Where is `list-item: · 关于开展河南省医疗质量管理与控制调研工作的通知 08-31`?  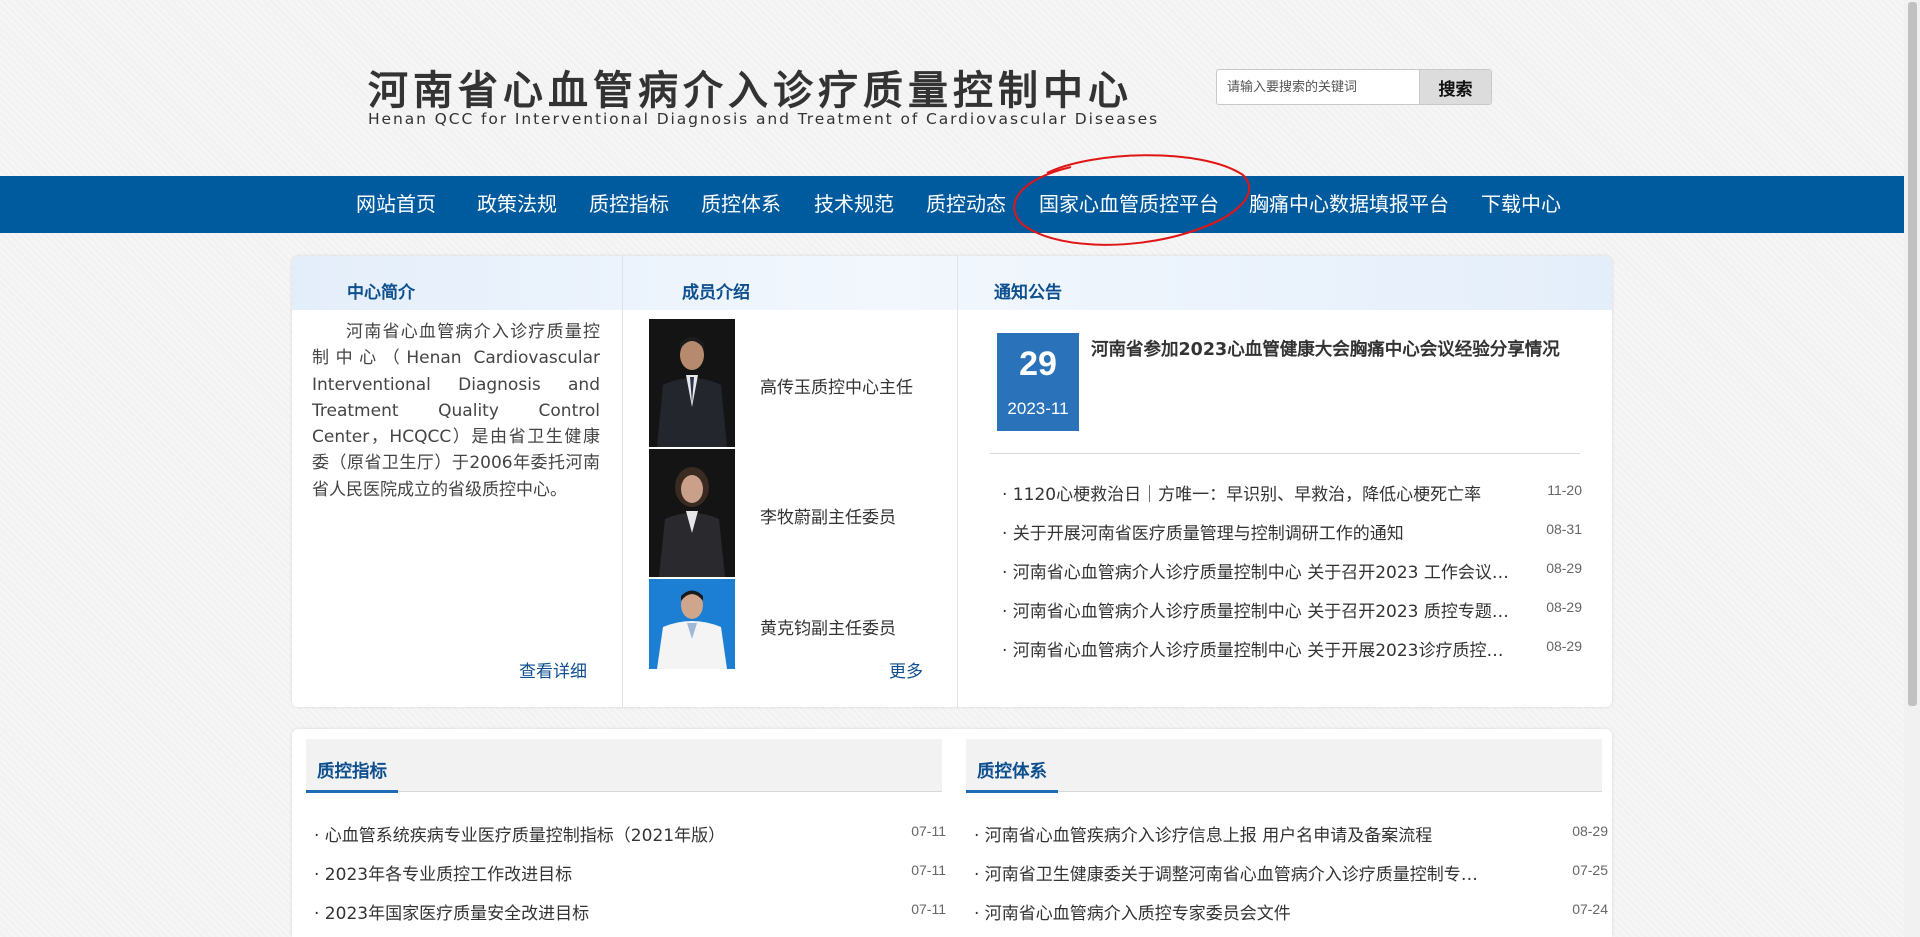
list-item: · 关于开展河南省医疗质量管理与控制调研工作的通知 08-31 is located at coordinates (1292, 534).